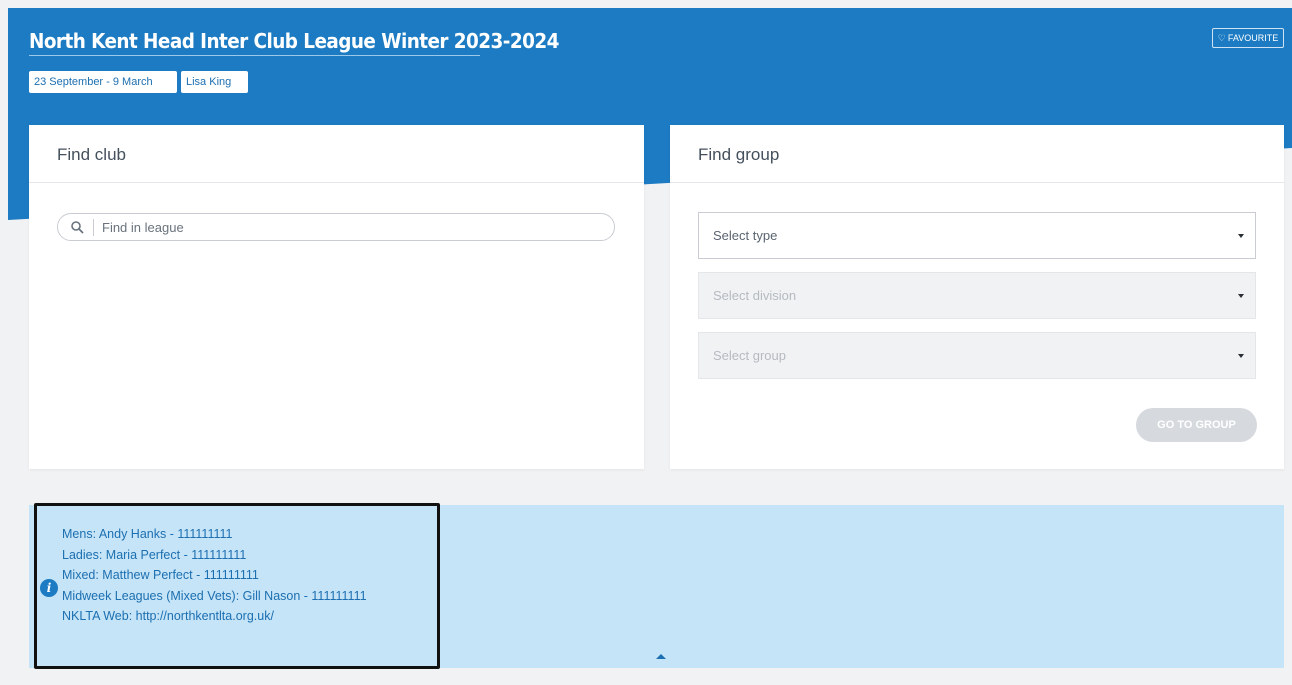  What do you see at coordinates (977, 235) in the screenshot?
I see `select-type-dropdown: Select type` at bounding box center [977, 235].